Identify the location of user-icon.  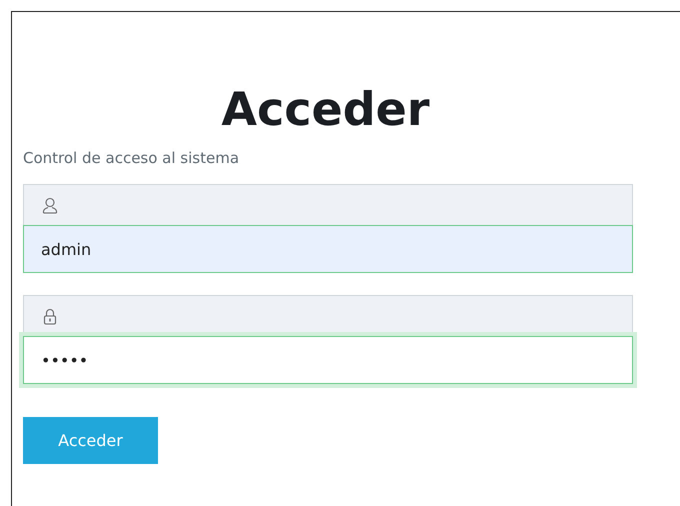
(50, 205).